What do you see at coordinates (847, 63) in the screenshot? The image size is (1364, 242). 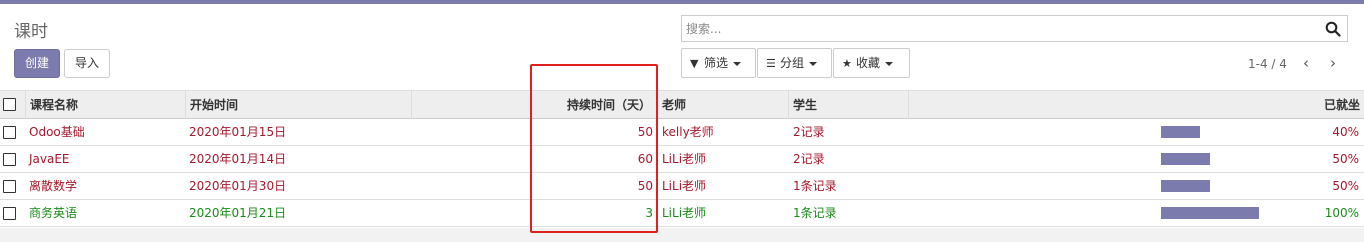 I see `star-icon: ★` at bounding box center [847, 63].